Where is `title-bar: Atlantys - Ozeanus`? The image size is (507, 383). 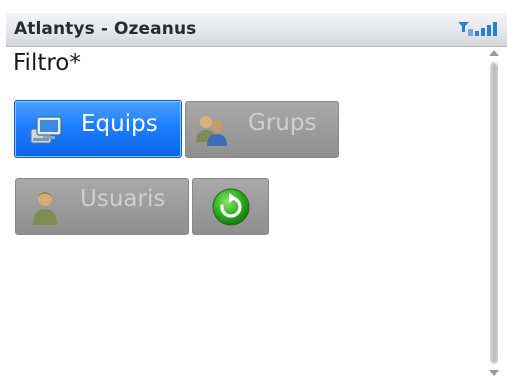 title-bar: Atlantys - Ozeanus is located at coordinates (256, 30).